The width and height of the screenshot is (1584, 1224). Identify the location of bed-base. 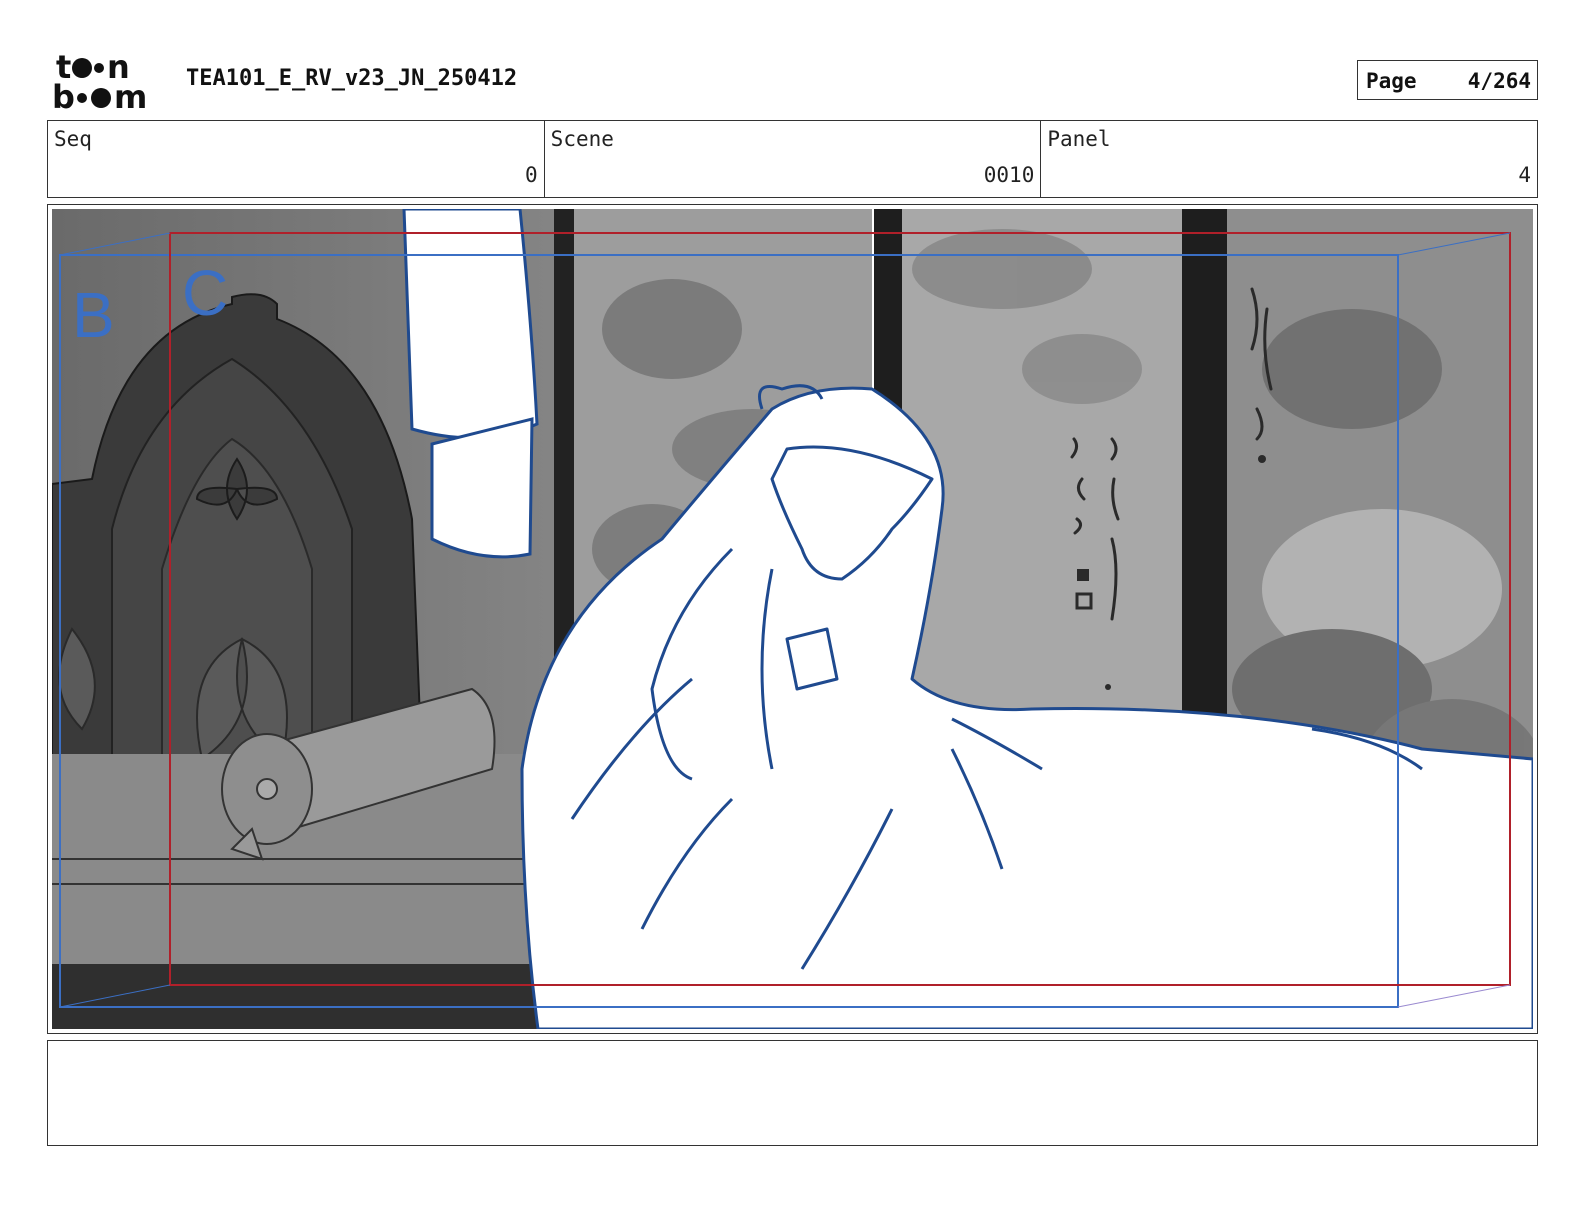
(322, 996).